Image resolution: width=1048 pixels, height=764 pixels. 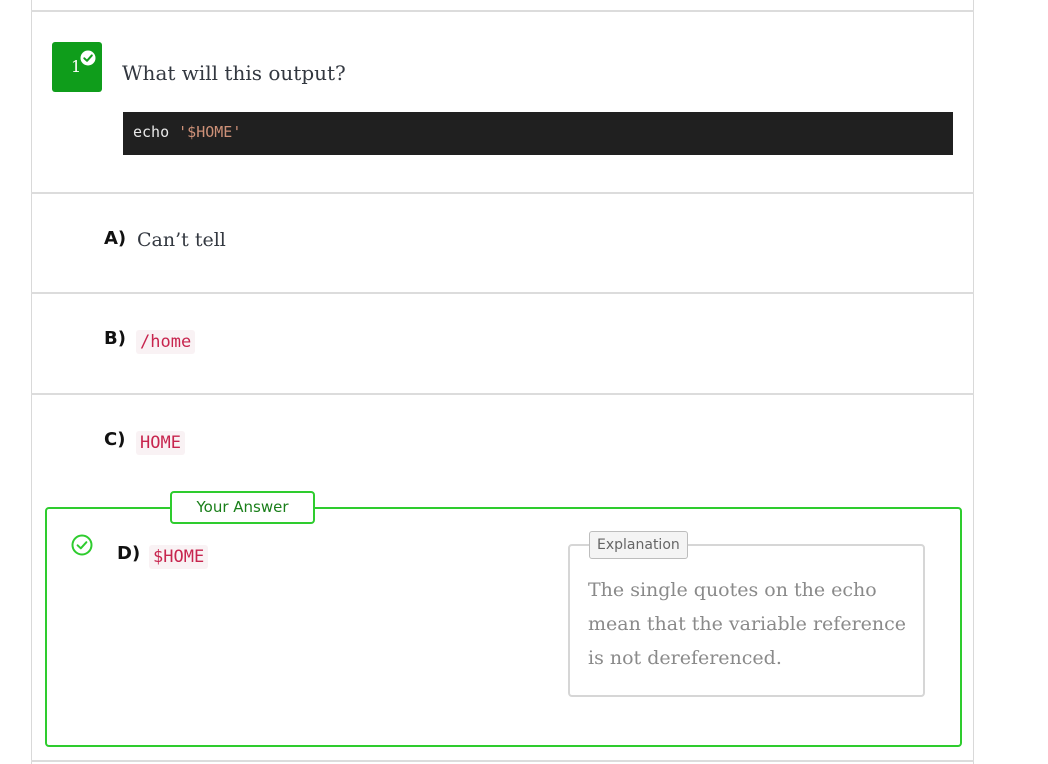 What do you see at coordinates (538, 133) in the screenshot?
I see `code-block: echo '$HOME'` at bounding box center [538, 133].